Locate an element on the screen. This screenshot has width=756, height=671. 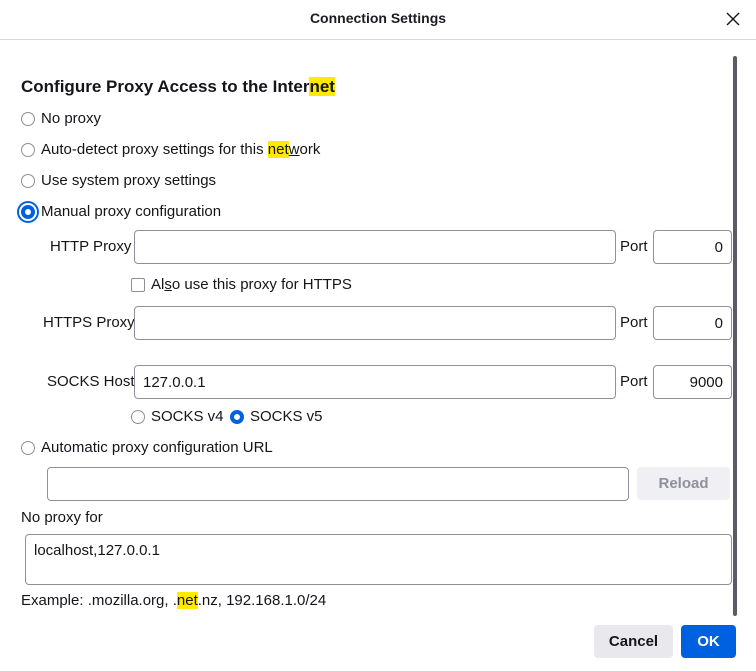
auto-config-url-label: Automatic proxy configuration URL is located at coordinates (157, 447).